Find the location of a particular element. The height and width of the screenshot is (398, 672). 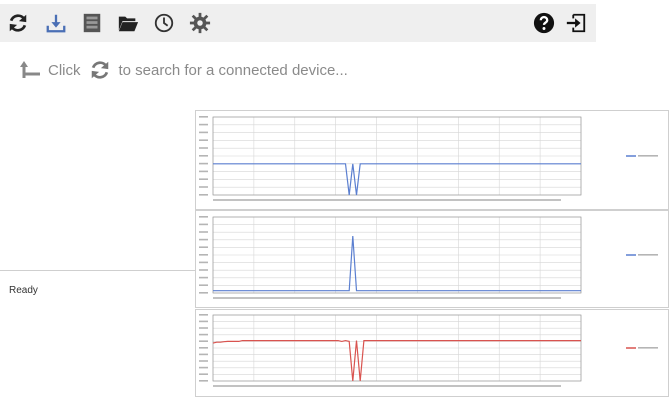

folder-open-icon is located at coordinates (128, 24).